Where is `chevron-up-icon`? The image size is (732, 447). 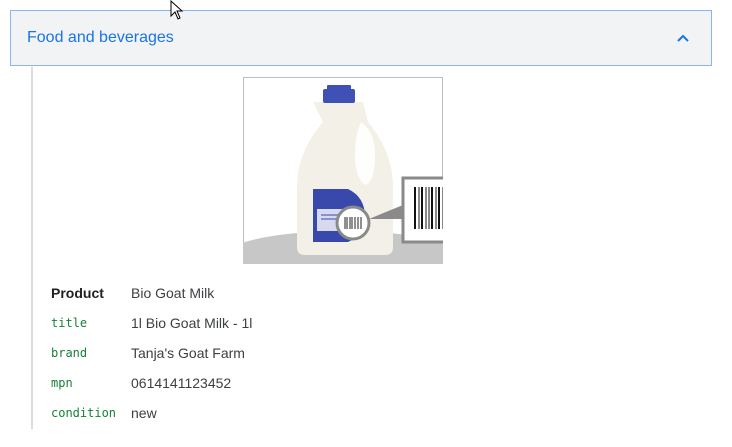 chevron-up-icon is located at coordinates (683, 38).